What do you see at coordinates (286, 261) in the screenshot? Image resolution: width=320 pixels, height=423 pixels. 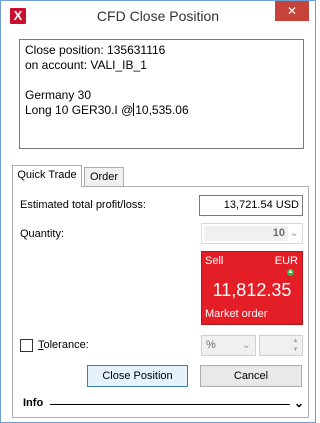 I see `trade-currency: EUR` at bounding box center [286, 261].